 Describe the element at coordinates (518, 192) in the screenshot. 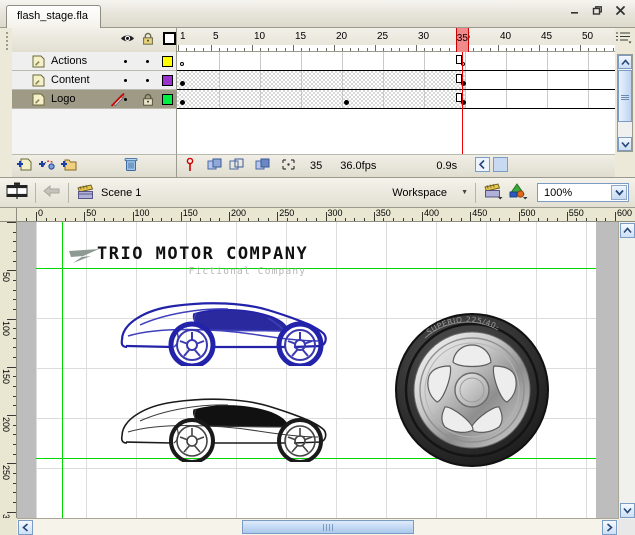

I see `edit-symbol-icon` at that location.